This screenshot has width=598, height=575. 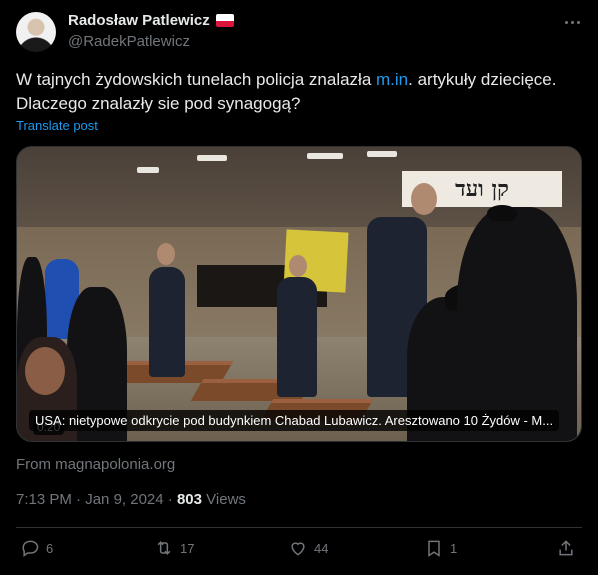 I want to click on repost-icon, so click(x=164, y=548).